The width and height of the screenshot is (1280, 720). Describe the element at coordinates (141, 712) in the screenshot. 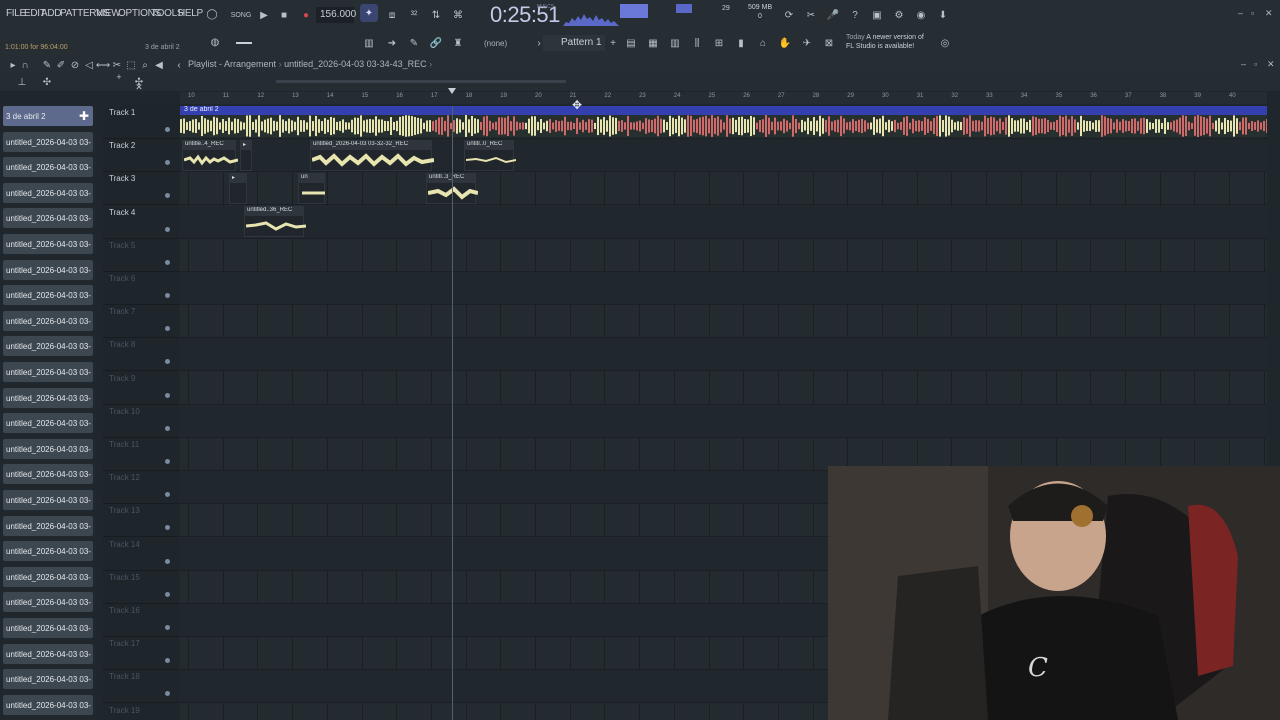

I see `track-header: Track 19` at that location.